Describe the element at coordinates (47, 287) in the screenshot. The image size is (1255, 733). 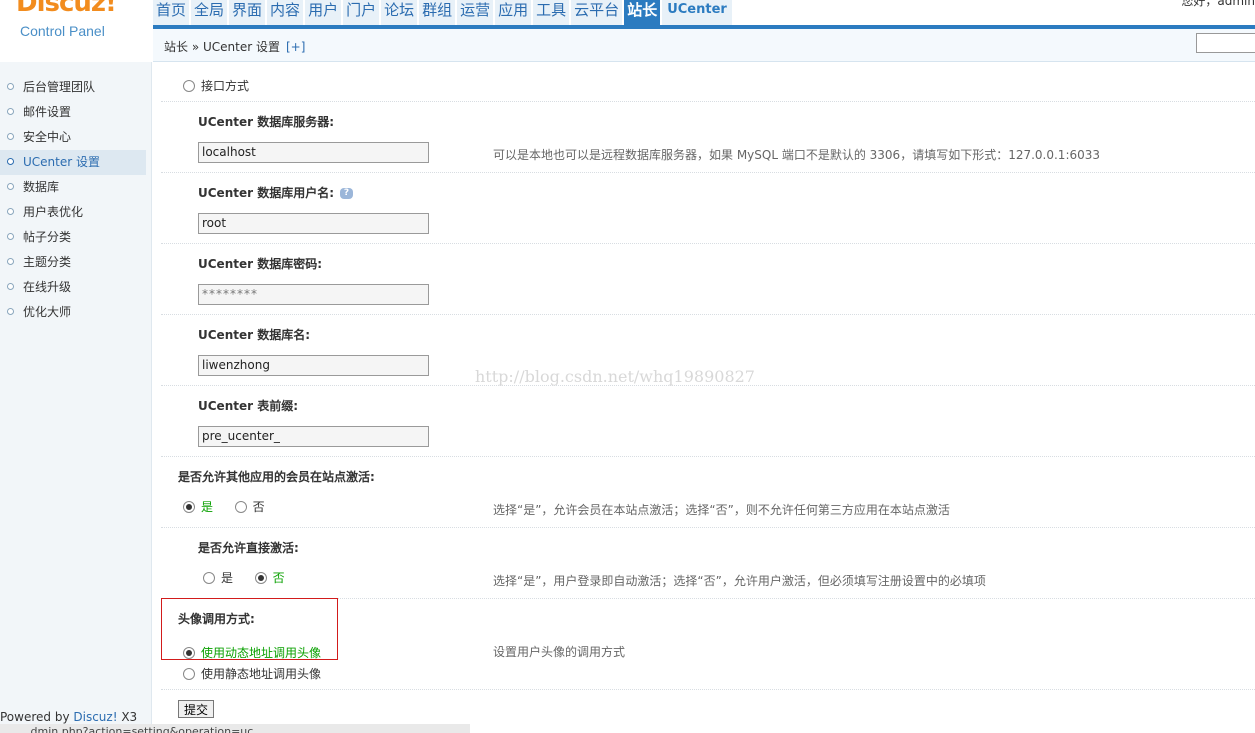
I see `sidebar-item-label: 在线升级` at that location.